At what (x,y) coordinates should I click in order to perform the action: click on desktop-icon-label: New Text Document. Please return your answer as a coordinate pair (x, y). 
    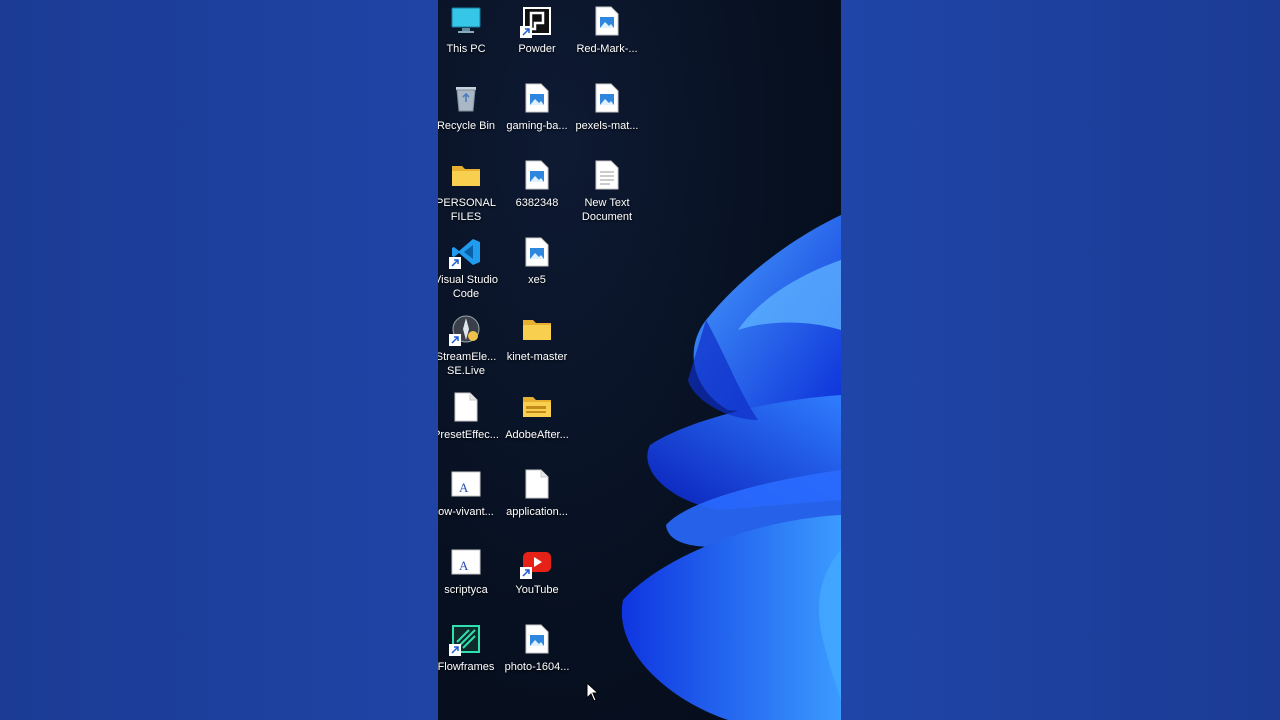
    Looking at the image, I should click on (607, 210).